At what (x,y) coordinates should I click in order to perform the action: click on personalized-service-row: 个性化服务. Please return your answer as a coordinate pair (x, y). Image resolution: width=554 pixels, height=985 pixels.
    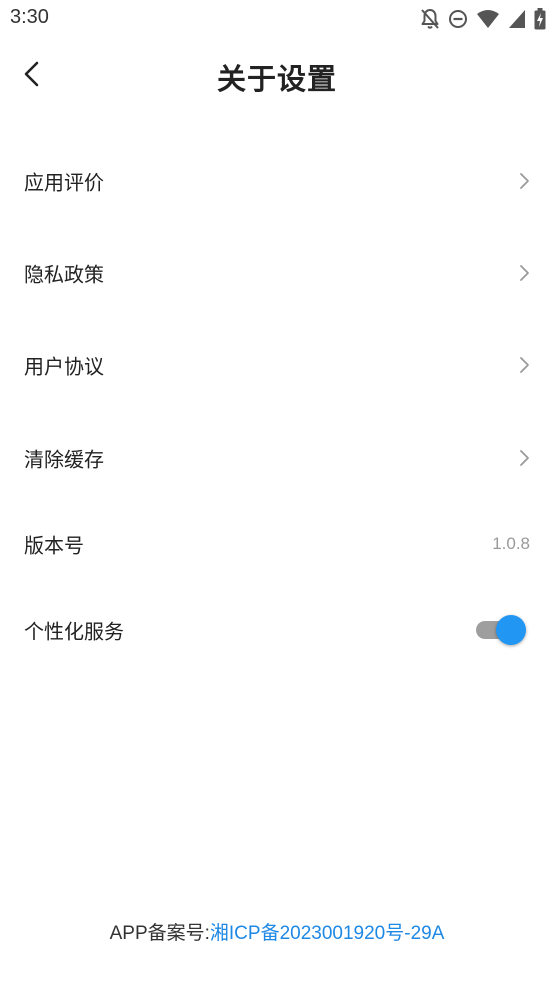
    Looking at the image, I should click on (277, 630).